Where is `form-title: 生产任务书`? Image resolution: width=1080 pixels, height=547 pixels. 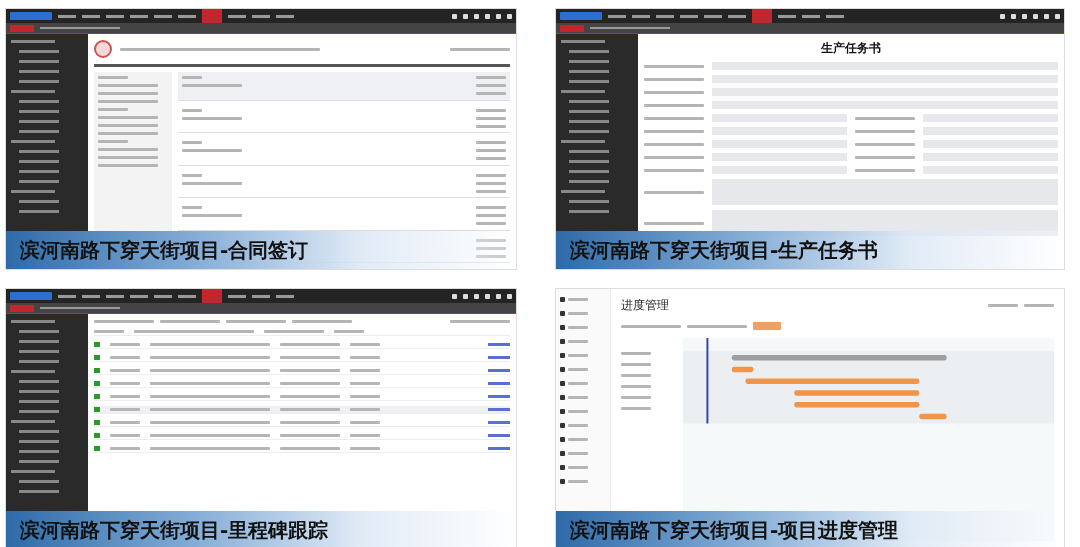
form-title: 生产任务书 is located at coordinates (851, 48).